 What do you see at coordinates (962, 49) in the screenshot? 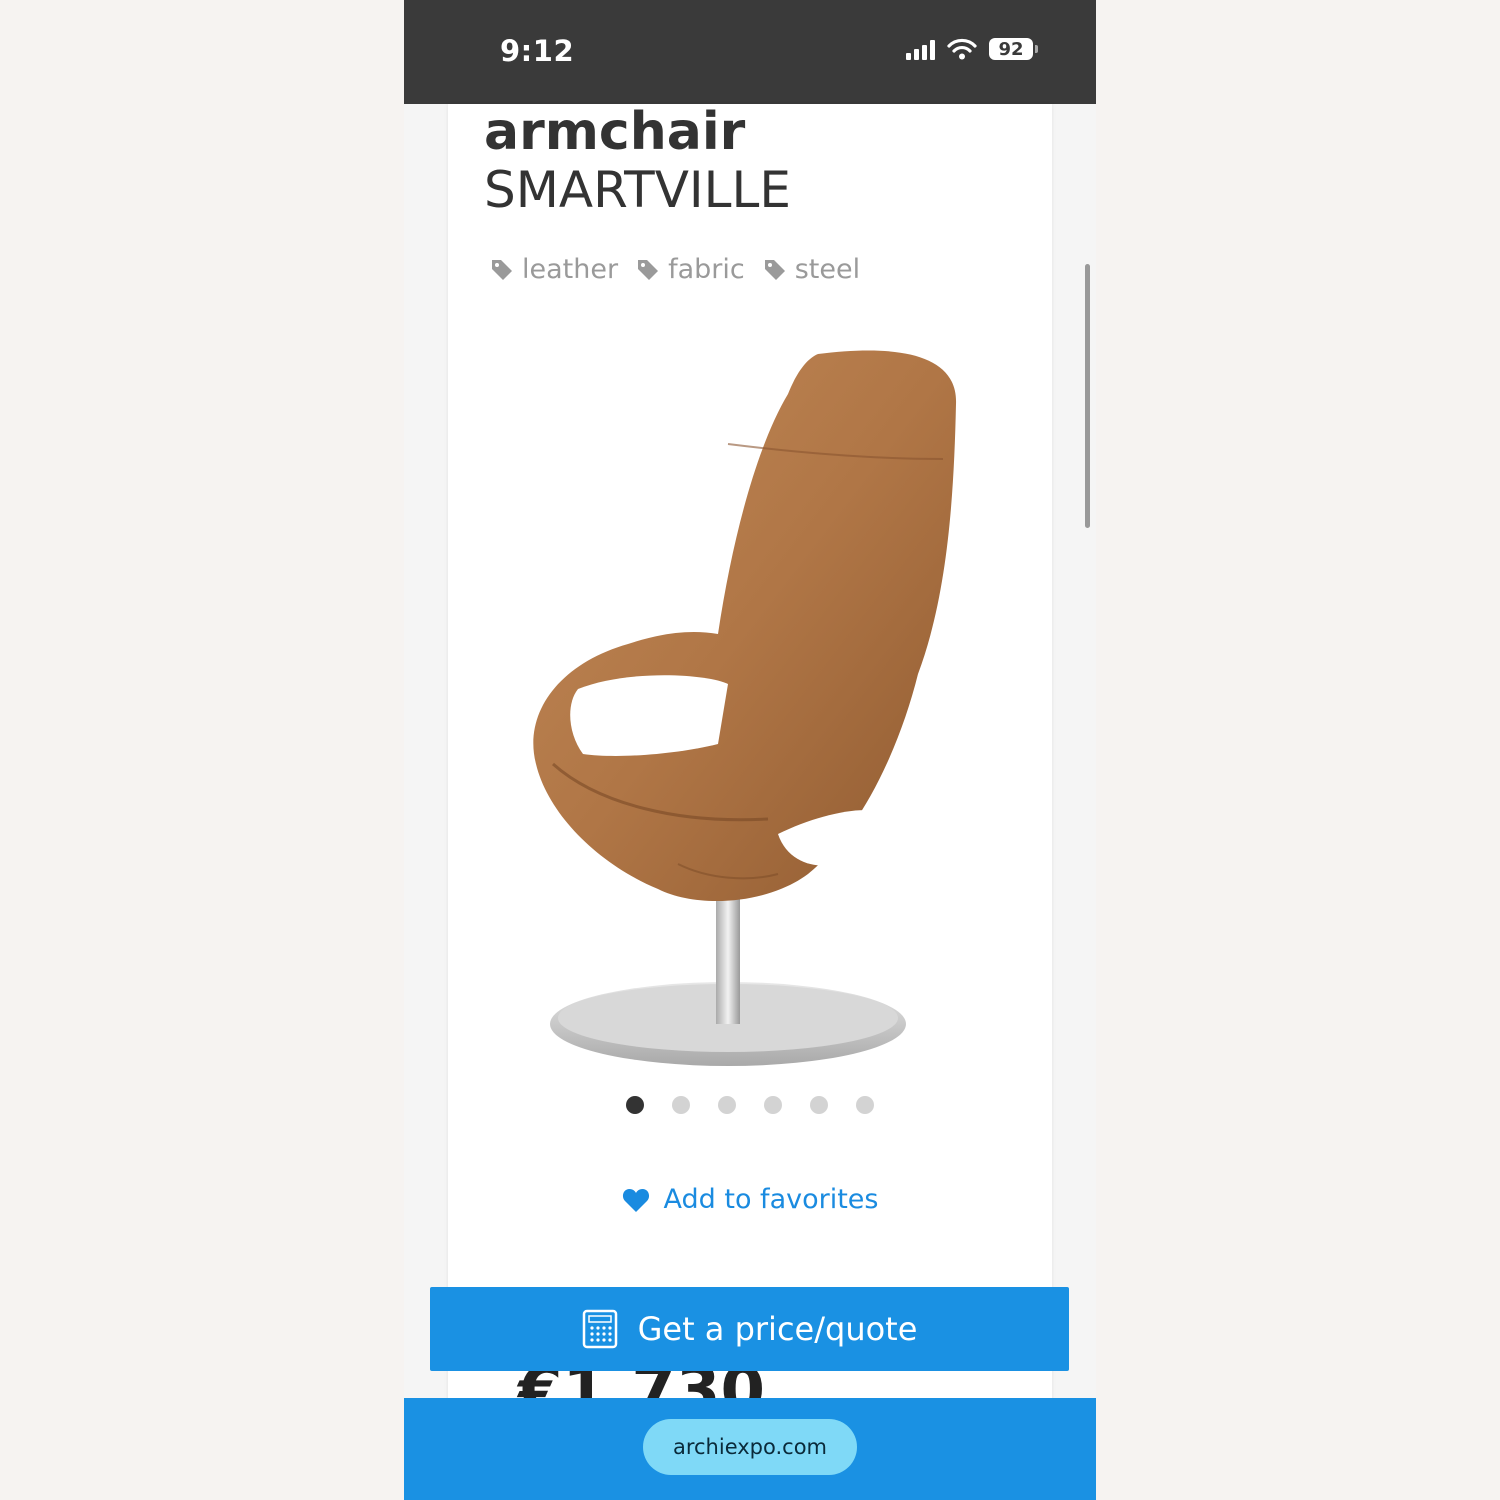
I see `wifi-icon` at bounding box center [962, 49].